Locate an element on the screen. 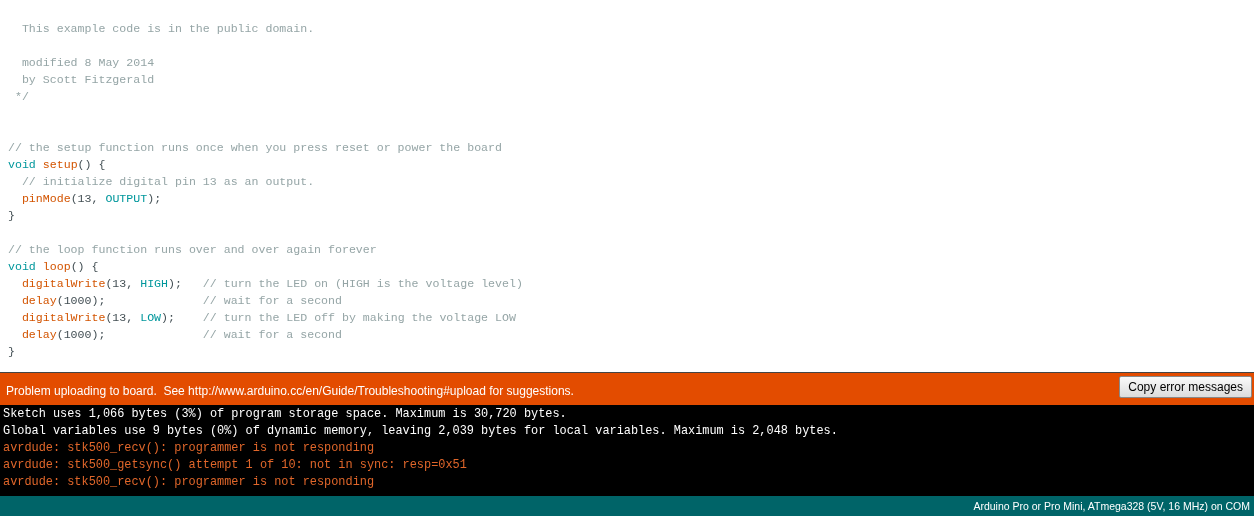 This screenshot has width=1254, height=520. console-line: Global variables use 9 bytes (0%) of dynamic memory, leaving 2,039 bytes for local variables. Maximum is 2,048 bytes. is located at coordinates (421, 431).